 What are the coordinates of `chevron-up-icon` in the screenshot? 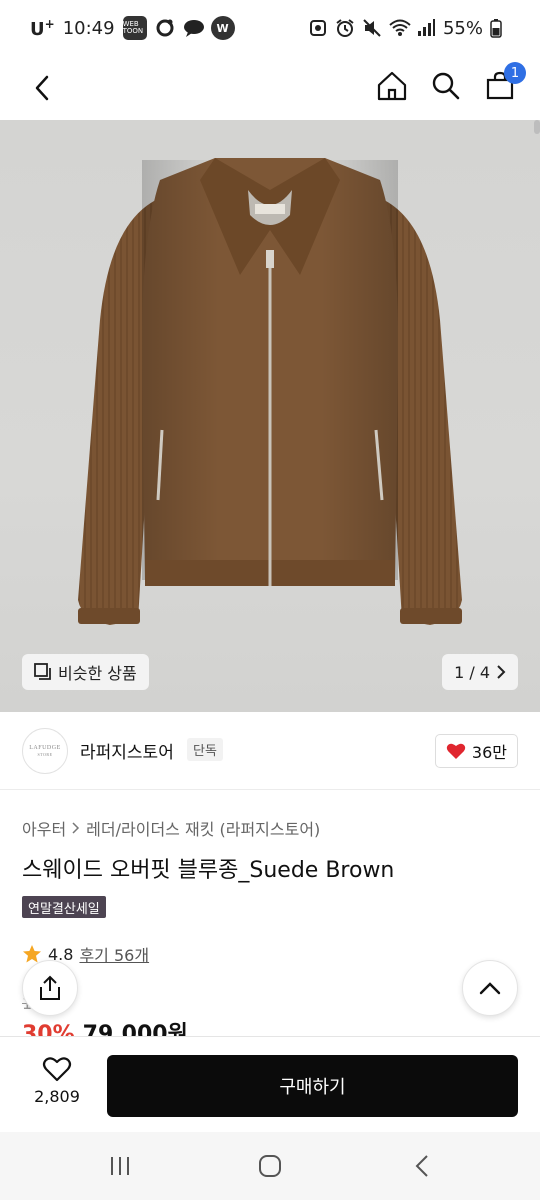 It's located at (490, 988).